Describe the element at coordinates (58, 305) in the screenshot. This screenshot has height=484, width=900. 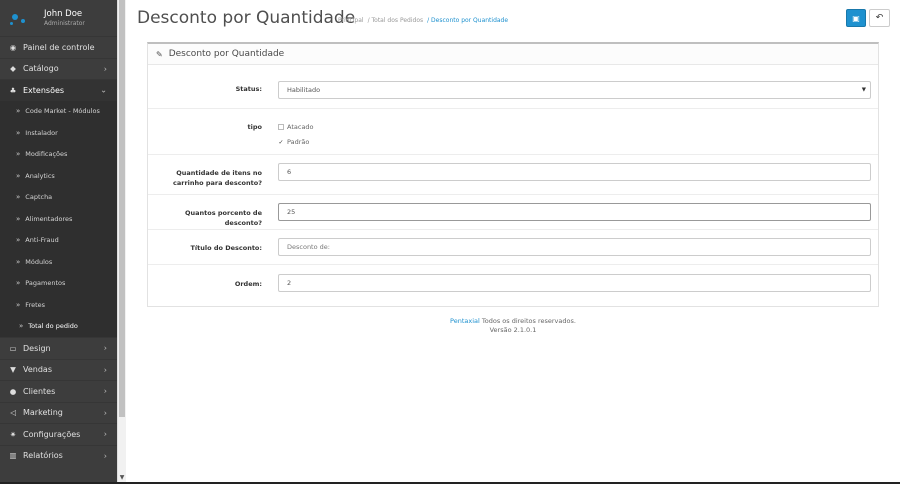
I see `sidebar-subitem-shipping: » Fretes` at that location.